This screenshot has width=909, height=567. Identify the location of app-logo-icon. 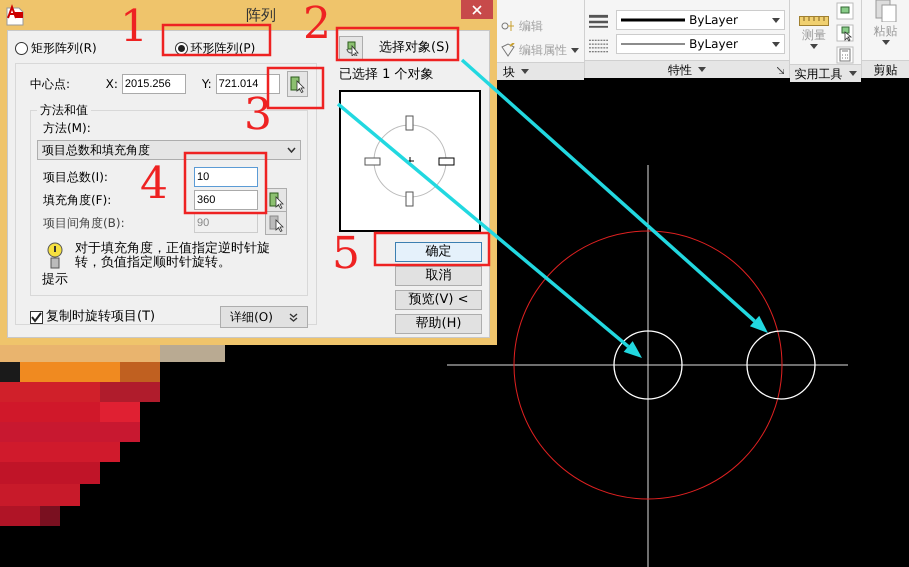
(15, 15).